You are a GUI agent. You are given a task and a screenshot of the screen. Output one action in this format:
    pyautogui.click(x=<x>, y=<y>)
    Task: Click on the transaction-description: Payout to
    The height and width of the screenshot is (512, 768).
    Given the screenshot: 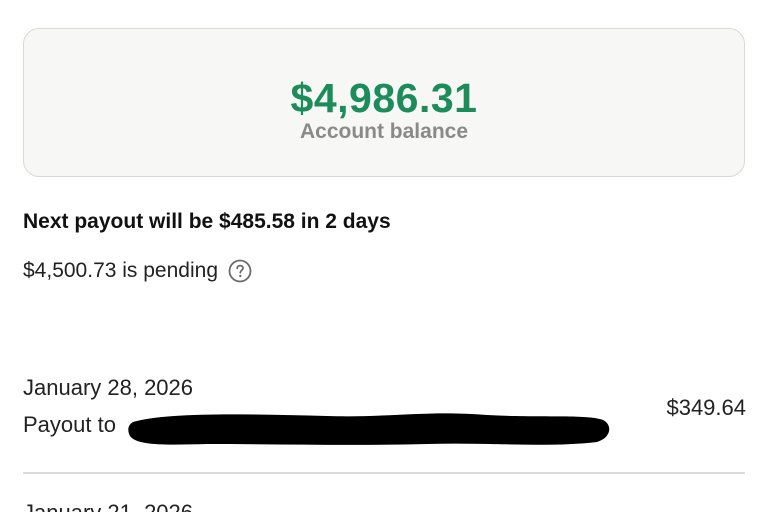 What is the action you would take?
    pyautogui.click(x=69, y=424)
    